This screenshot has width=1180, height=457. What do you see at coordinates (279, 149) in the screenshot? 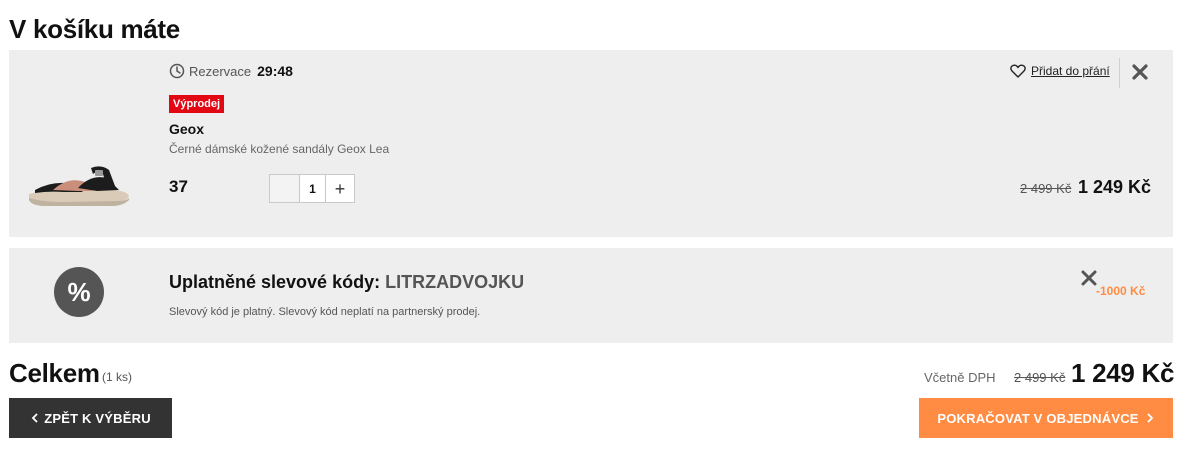
I see `product-description: Černé dámské kožené sandály Geox Lea` at bounding box center [279, 149].